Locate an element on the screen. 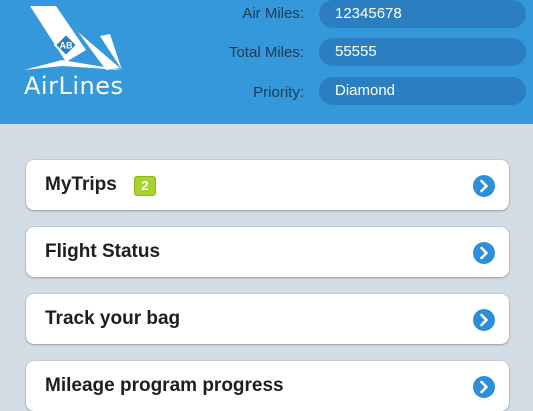  trips-count-badge: 2 is located at coordinates (145, 186).